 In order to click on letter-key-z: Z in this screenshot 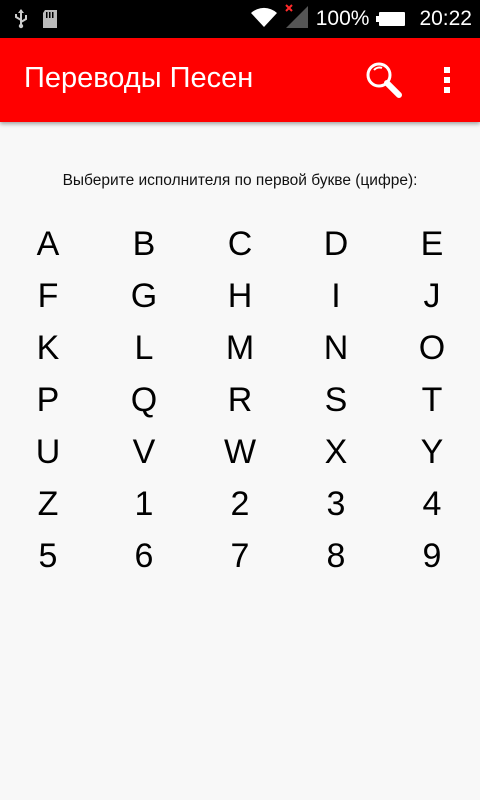, I will do `click(48, 504)`.